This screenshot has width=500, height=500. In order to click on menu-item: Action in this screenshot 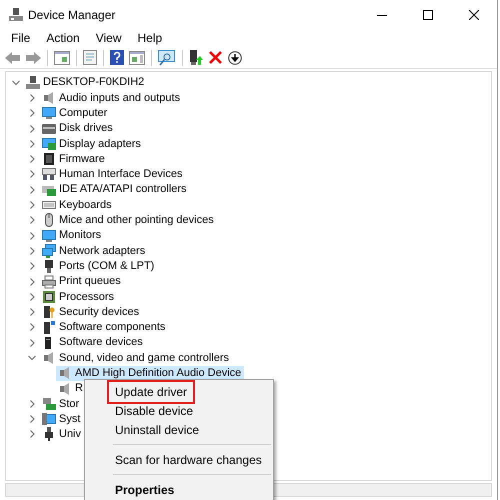, I will do `click(63, 38)`.